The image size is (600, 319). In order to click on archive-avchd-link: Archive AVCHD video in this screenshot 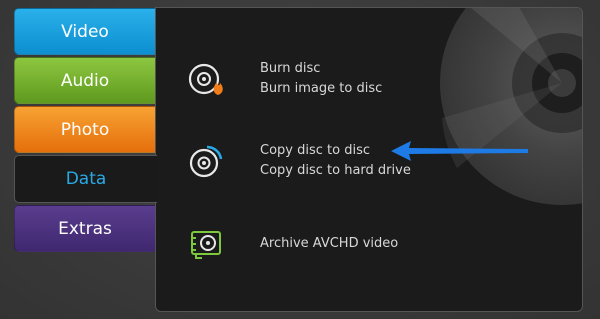, I will do `click(329, 244)`.